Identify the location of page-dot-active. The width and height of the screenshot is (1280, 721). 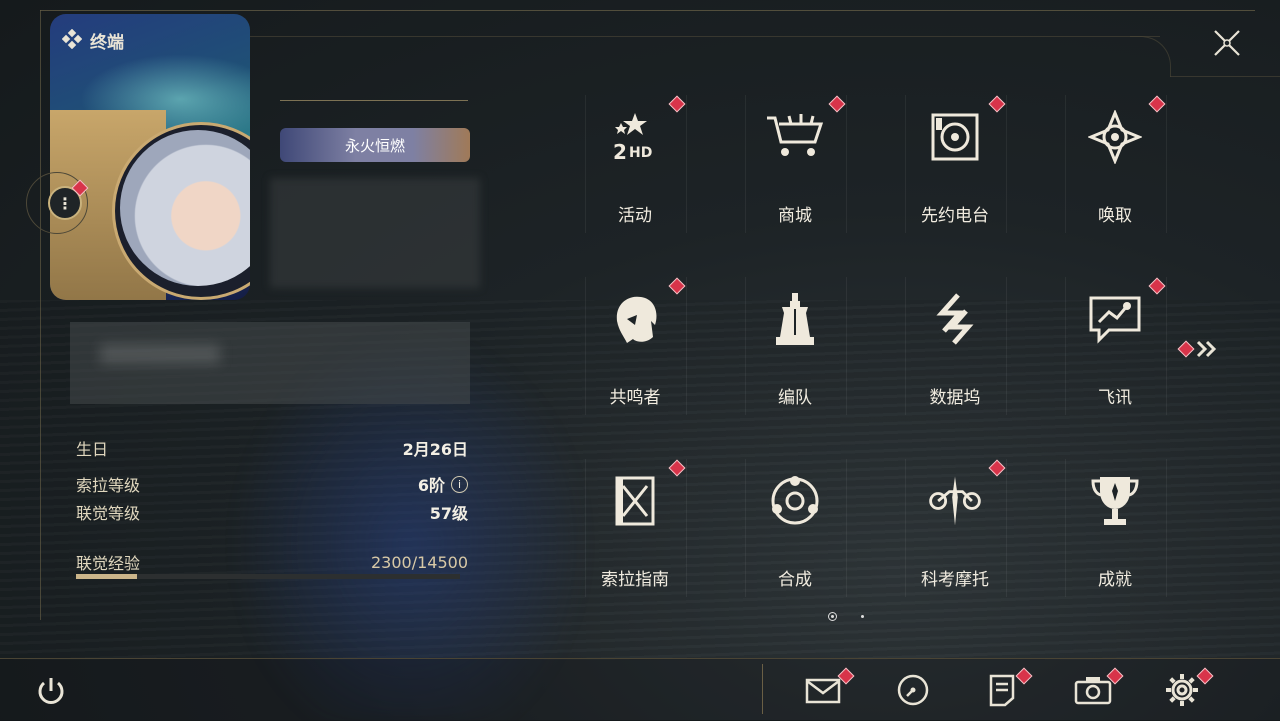
(832, 616).